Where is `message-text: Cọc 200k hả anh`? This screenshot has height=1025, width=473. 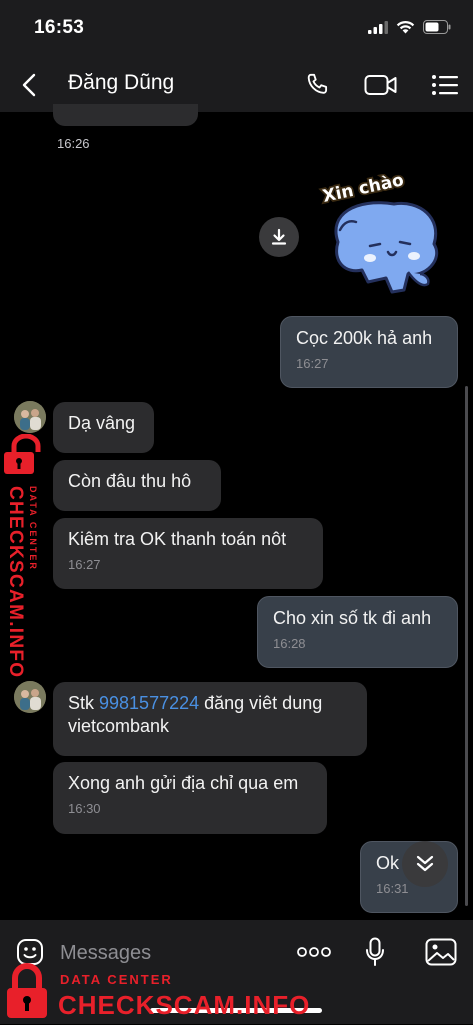 message-text: Cọc 200k hả anh is located at coordinates (364, 338).